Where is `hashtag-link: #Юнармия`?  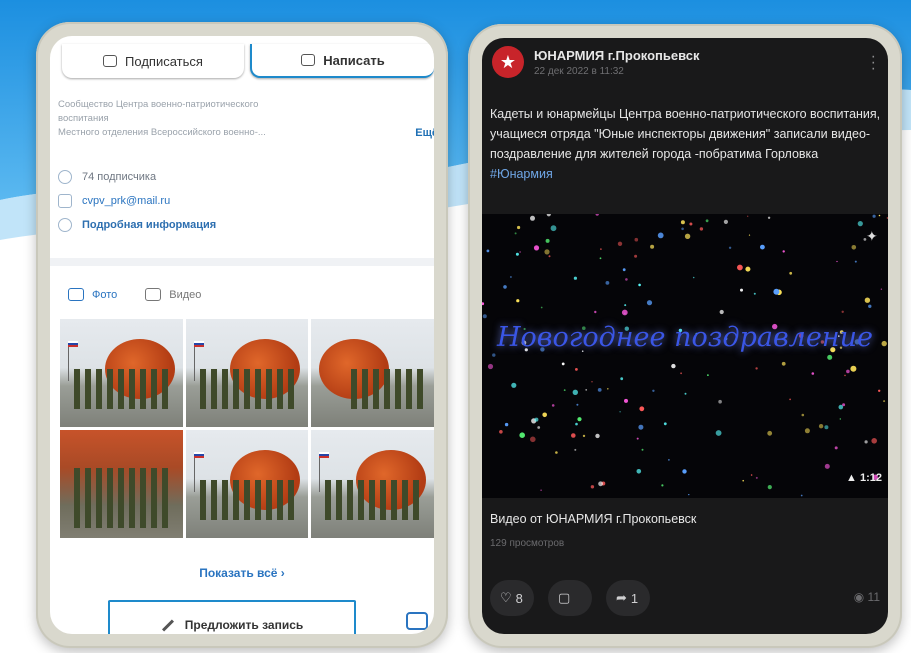 hashtag-link: #Юнармия is located at coordinates (521, 174).